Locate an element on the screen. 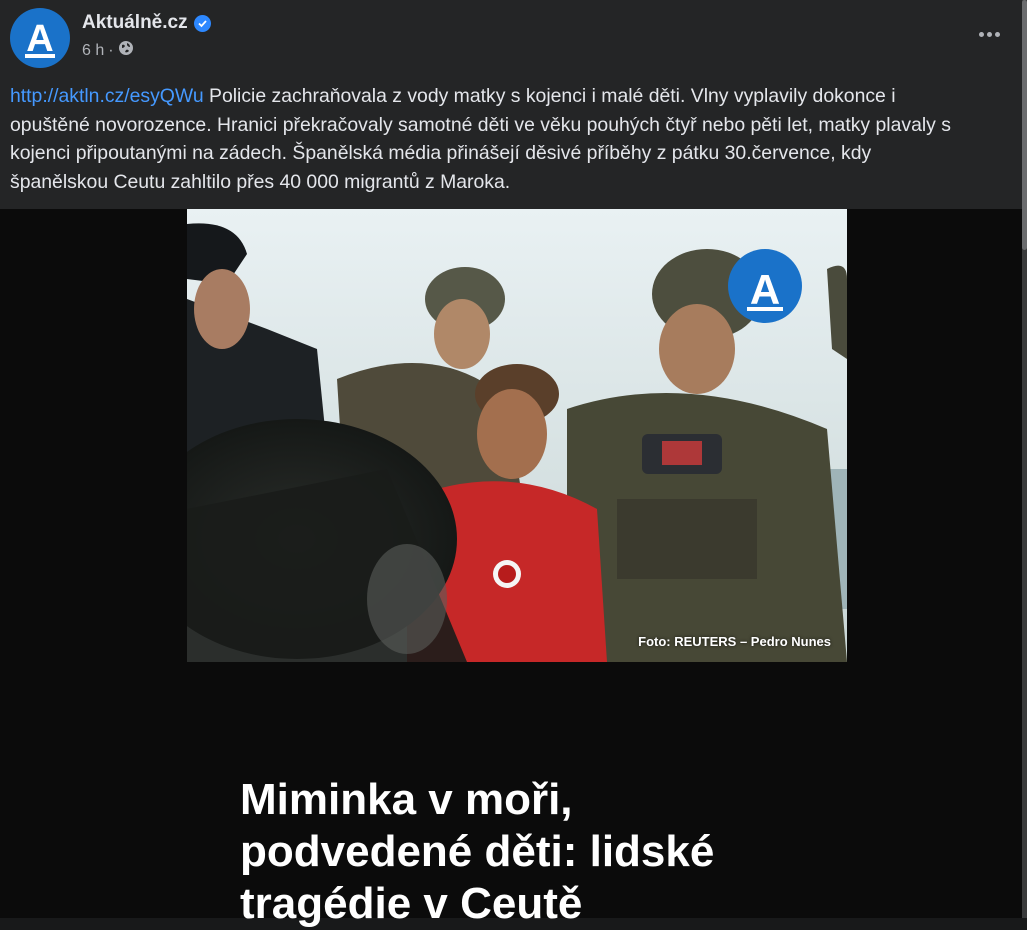  headline-line-1: Miminka v moři, is located at coordinates (406, 799).